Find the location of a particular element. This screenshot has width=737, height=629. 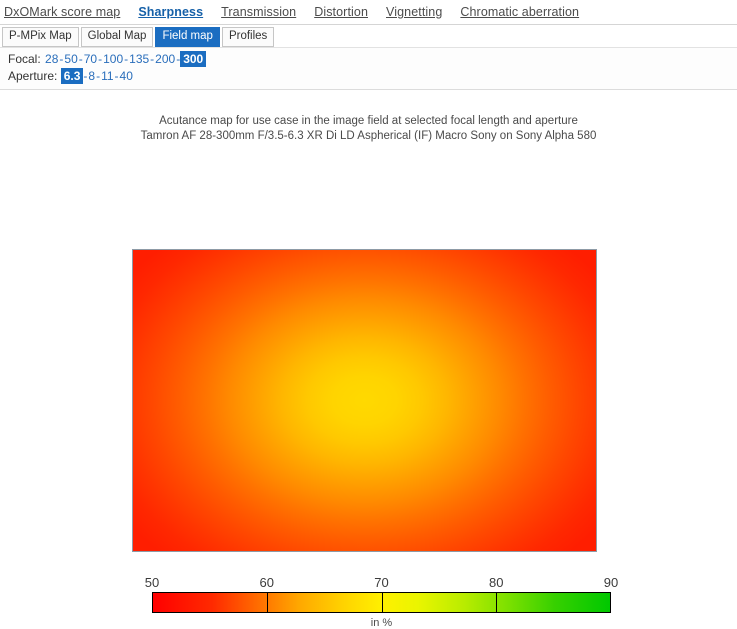

focal-option-70: 70 is located at coordinates (90, 59).